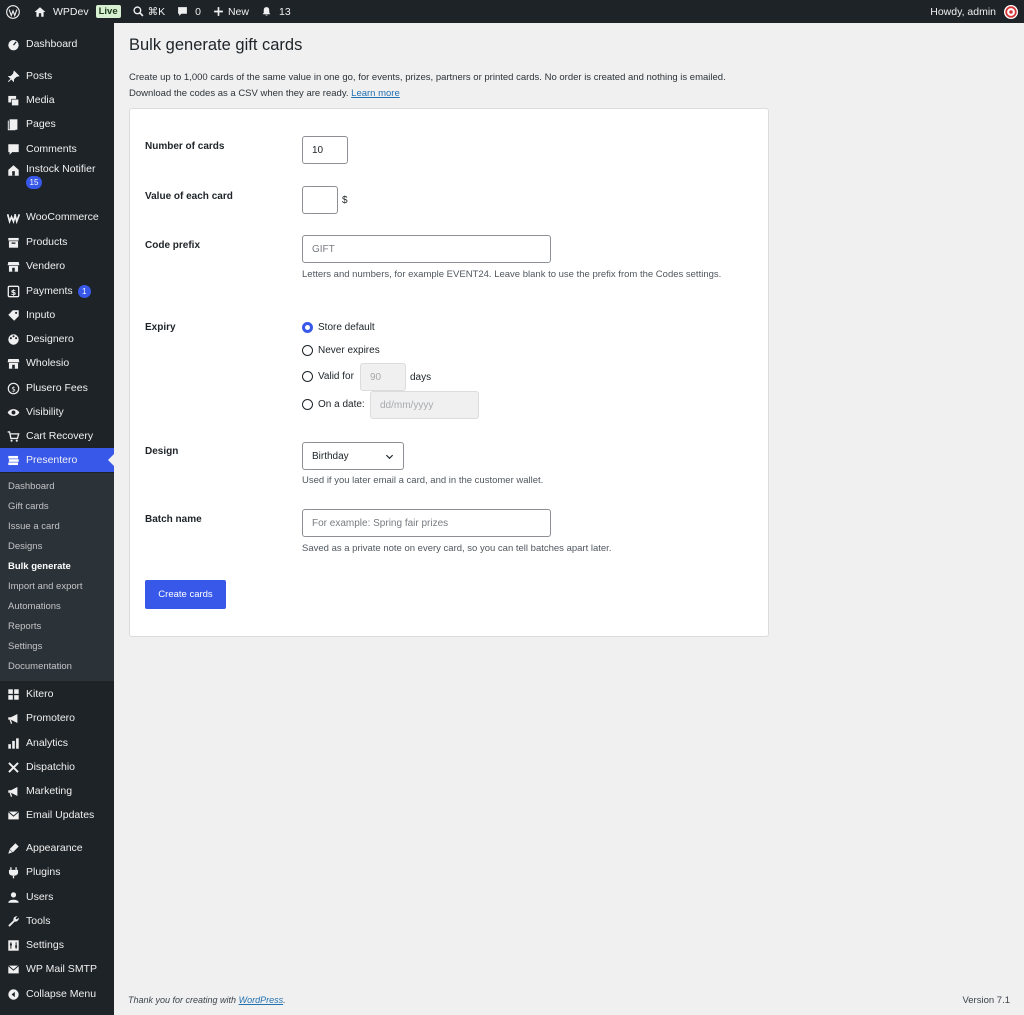  I want to click on sidebar-item-pages: Pages, so click(57, 124).